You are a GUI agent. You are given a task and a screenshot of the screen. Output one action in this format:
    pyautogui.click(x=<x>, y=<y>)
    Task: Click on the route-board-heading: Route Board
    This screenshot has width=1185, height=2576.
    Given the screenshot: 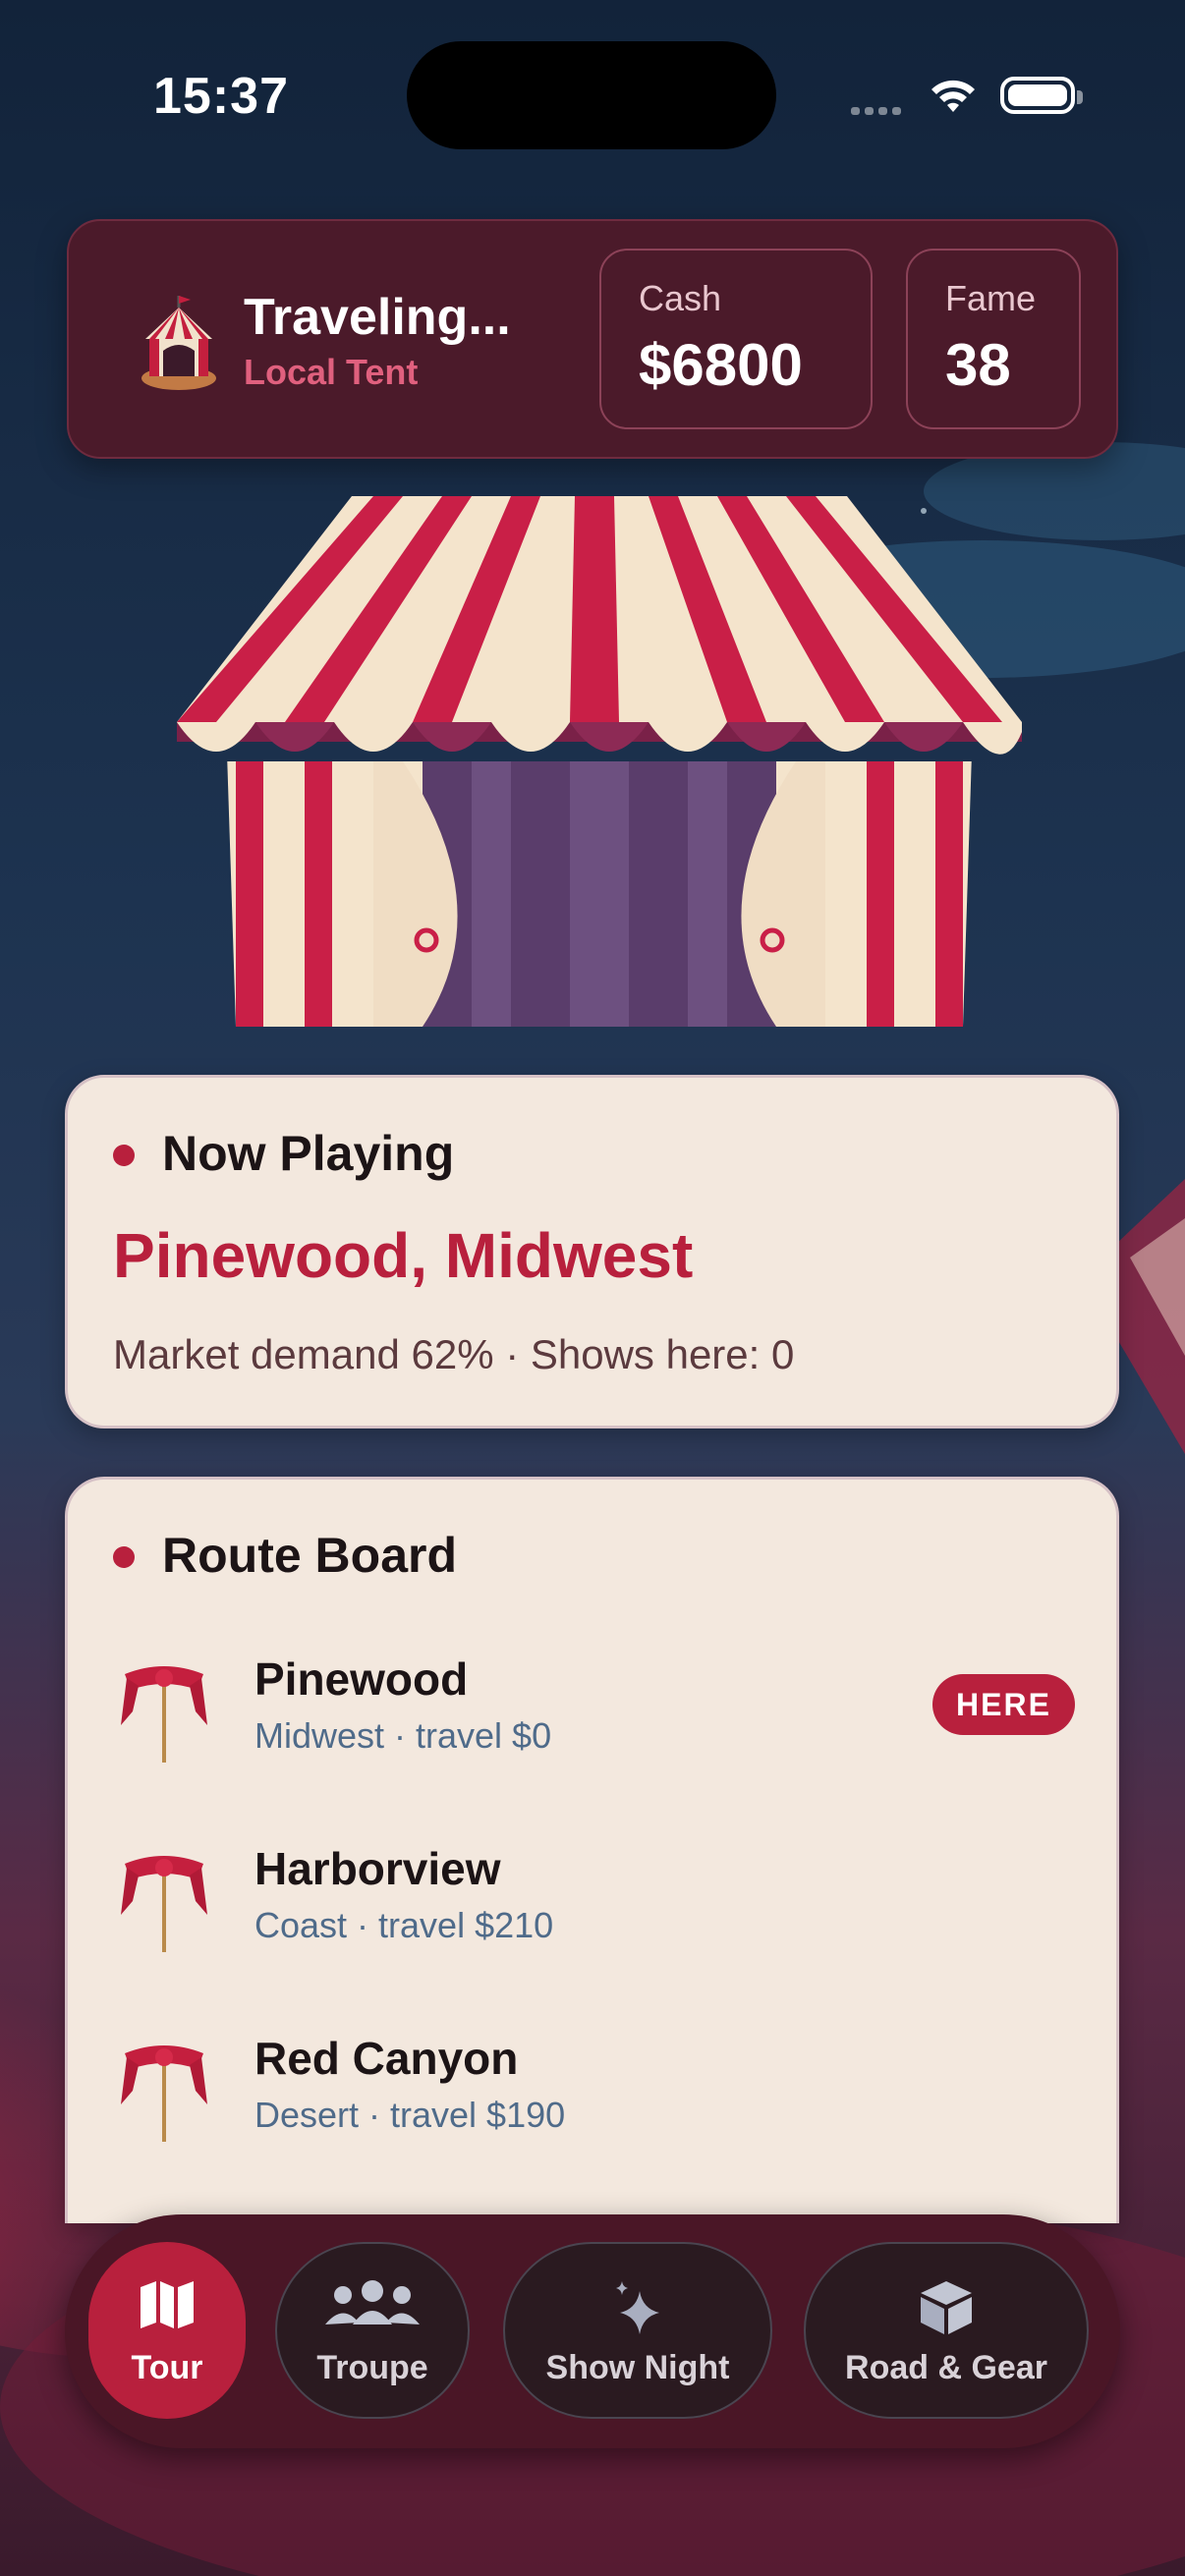 What is the action you would take?
    pyautogui.click(x=310, y=1555)
    